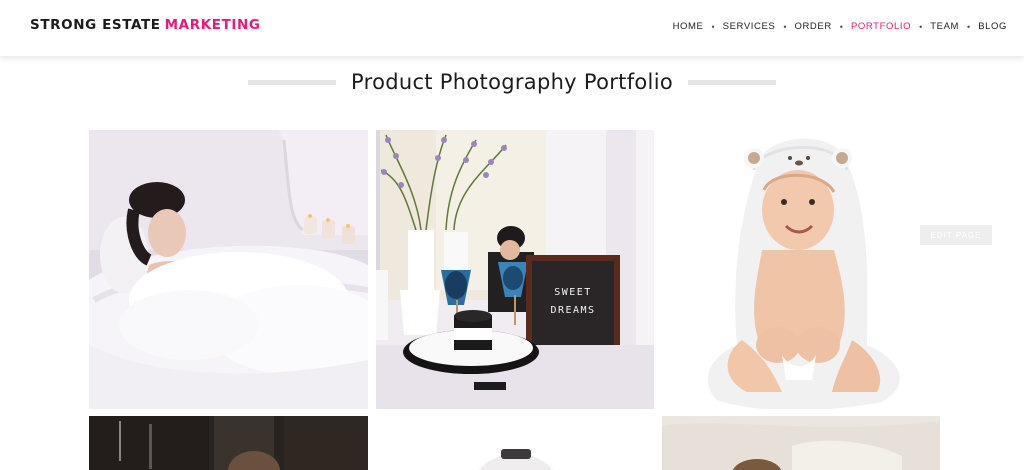  I want to click on logo-accent-text: MARKETING, so click(212, 25).